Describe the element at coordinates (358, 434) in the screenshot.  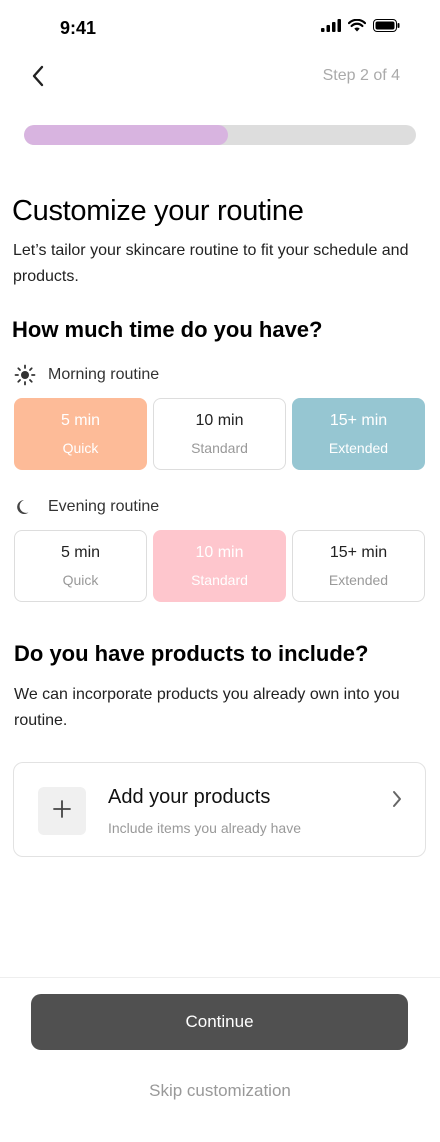
I see `morning-option-15min: 15+ min Extended` at that location.